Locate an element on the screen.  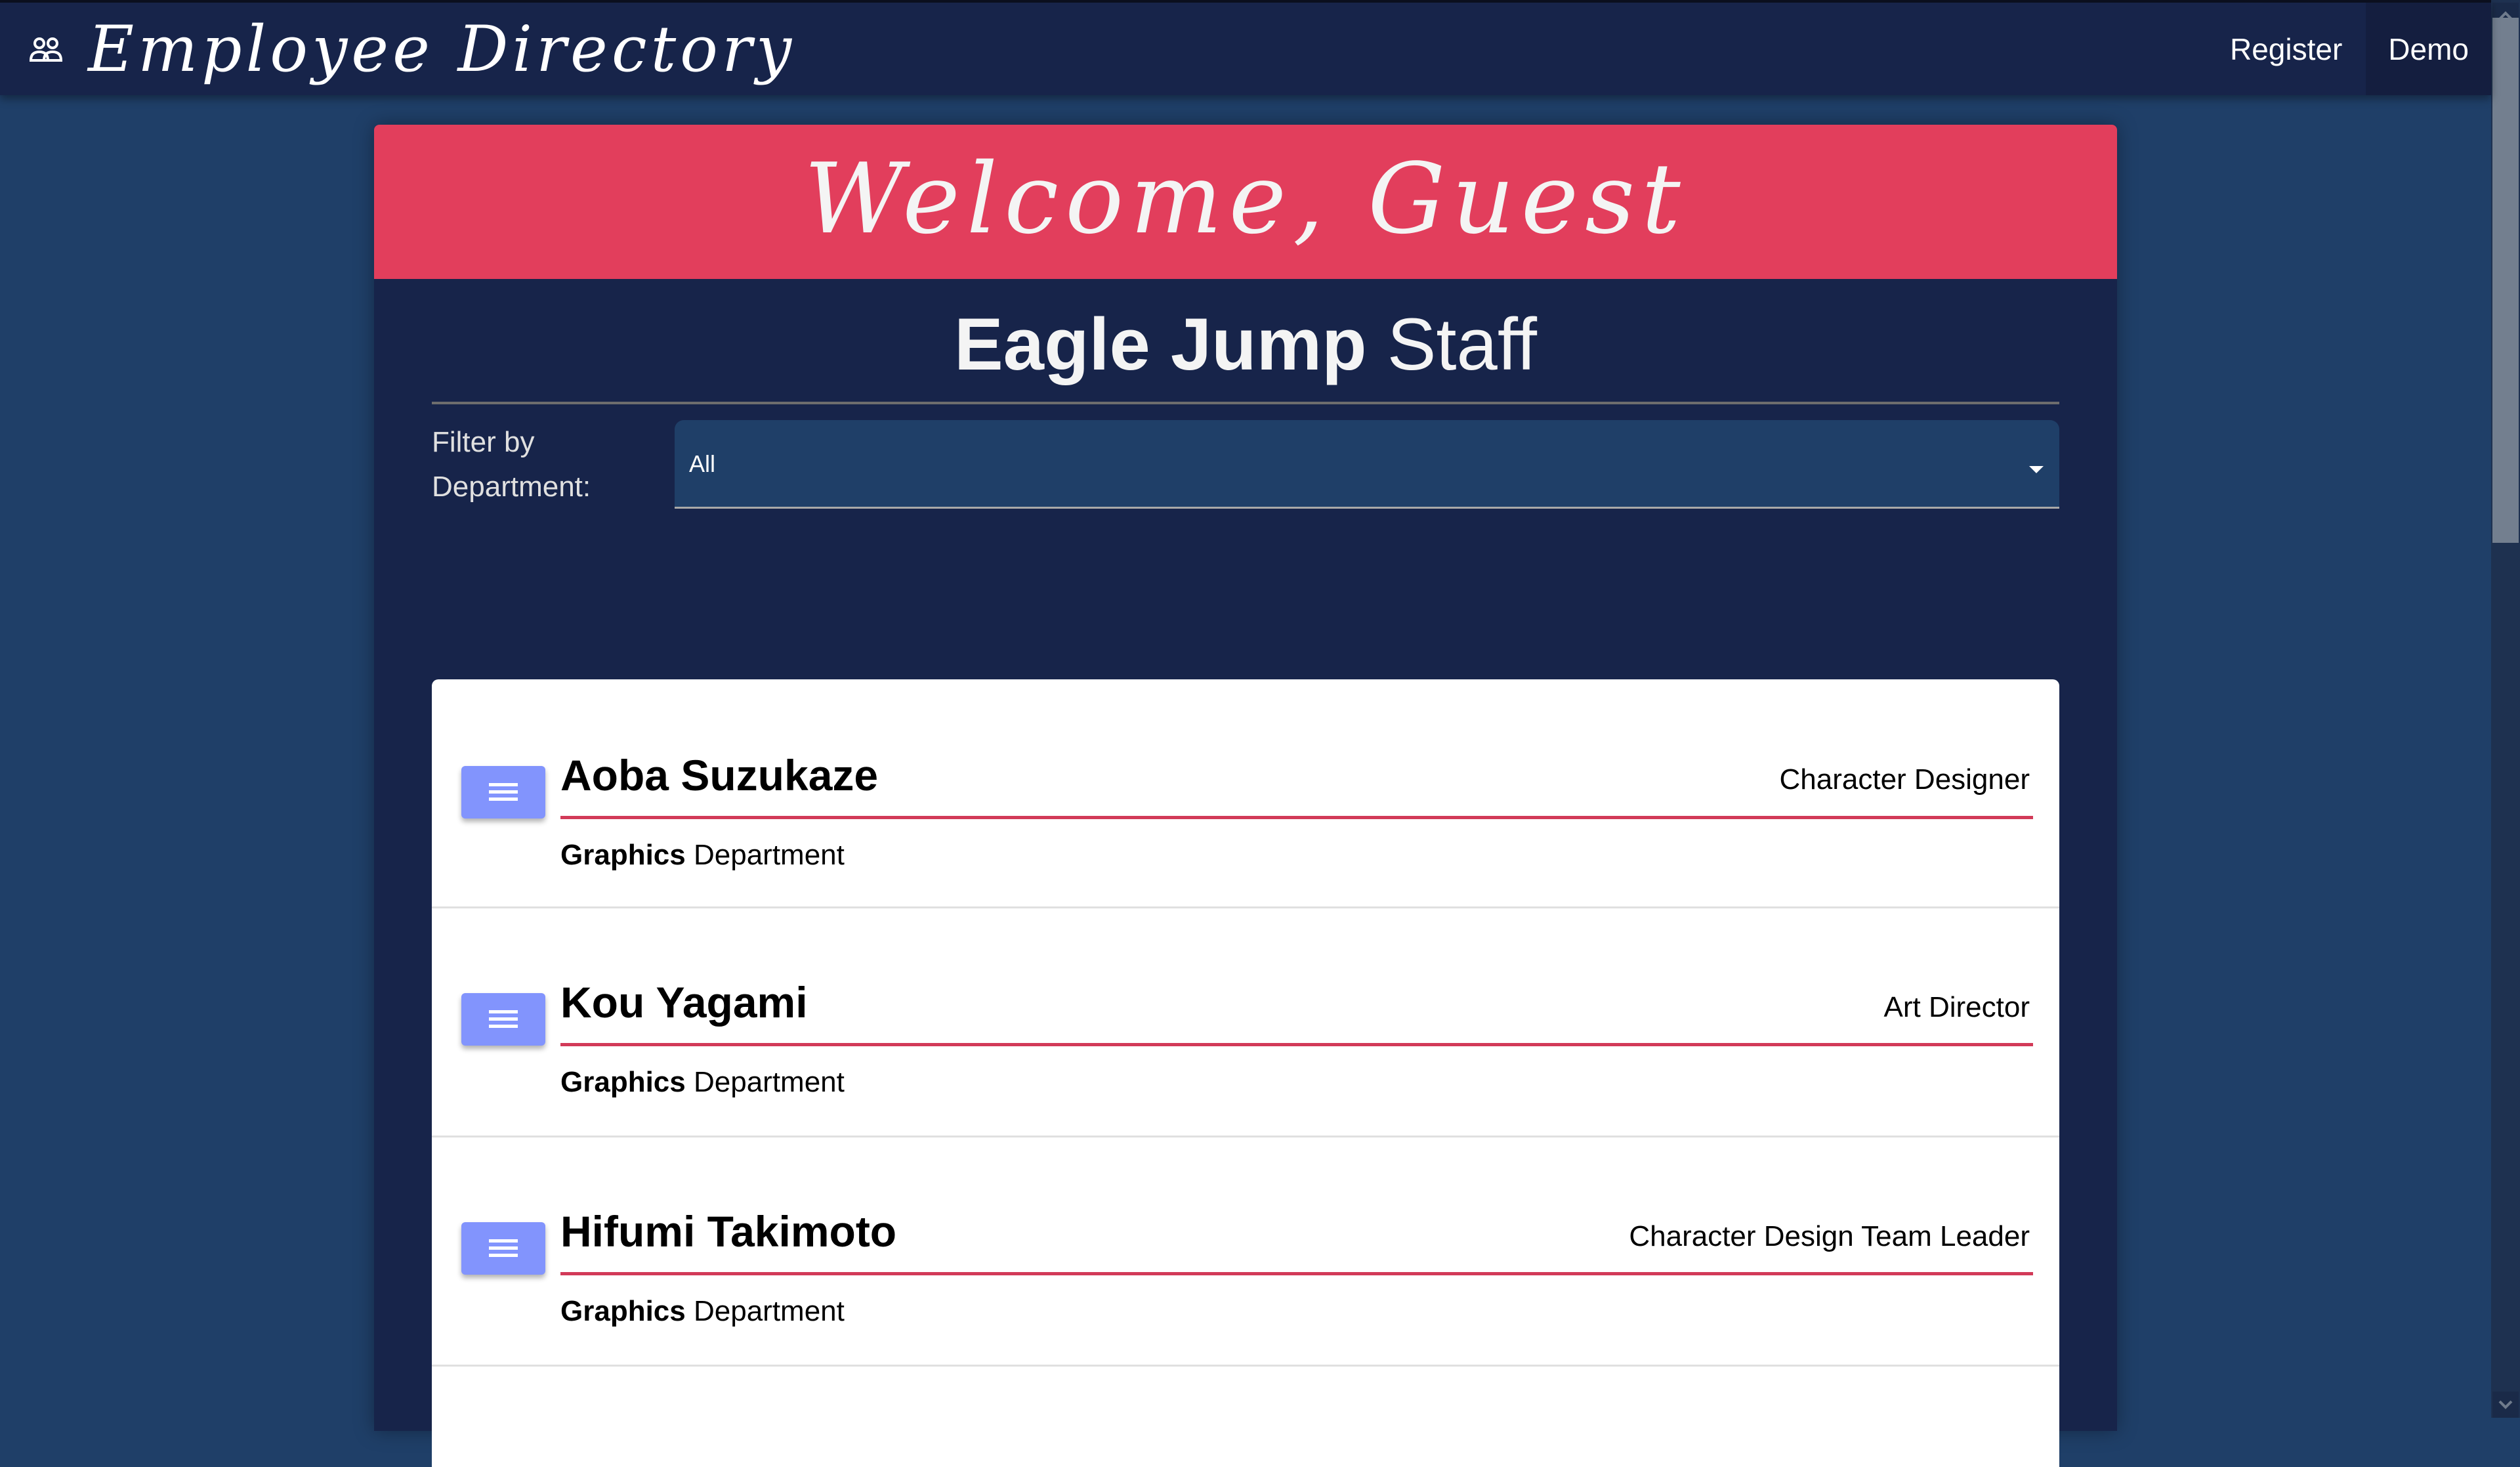
app-title: Employee Directory is located at coordinates (442, 49).